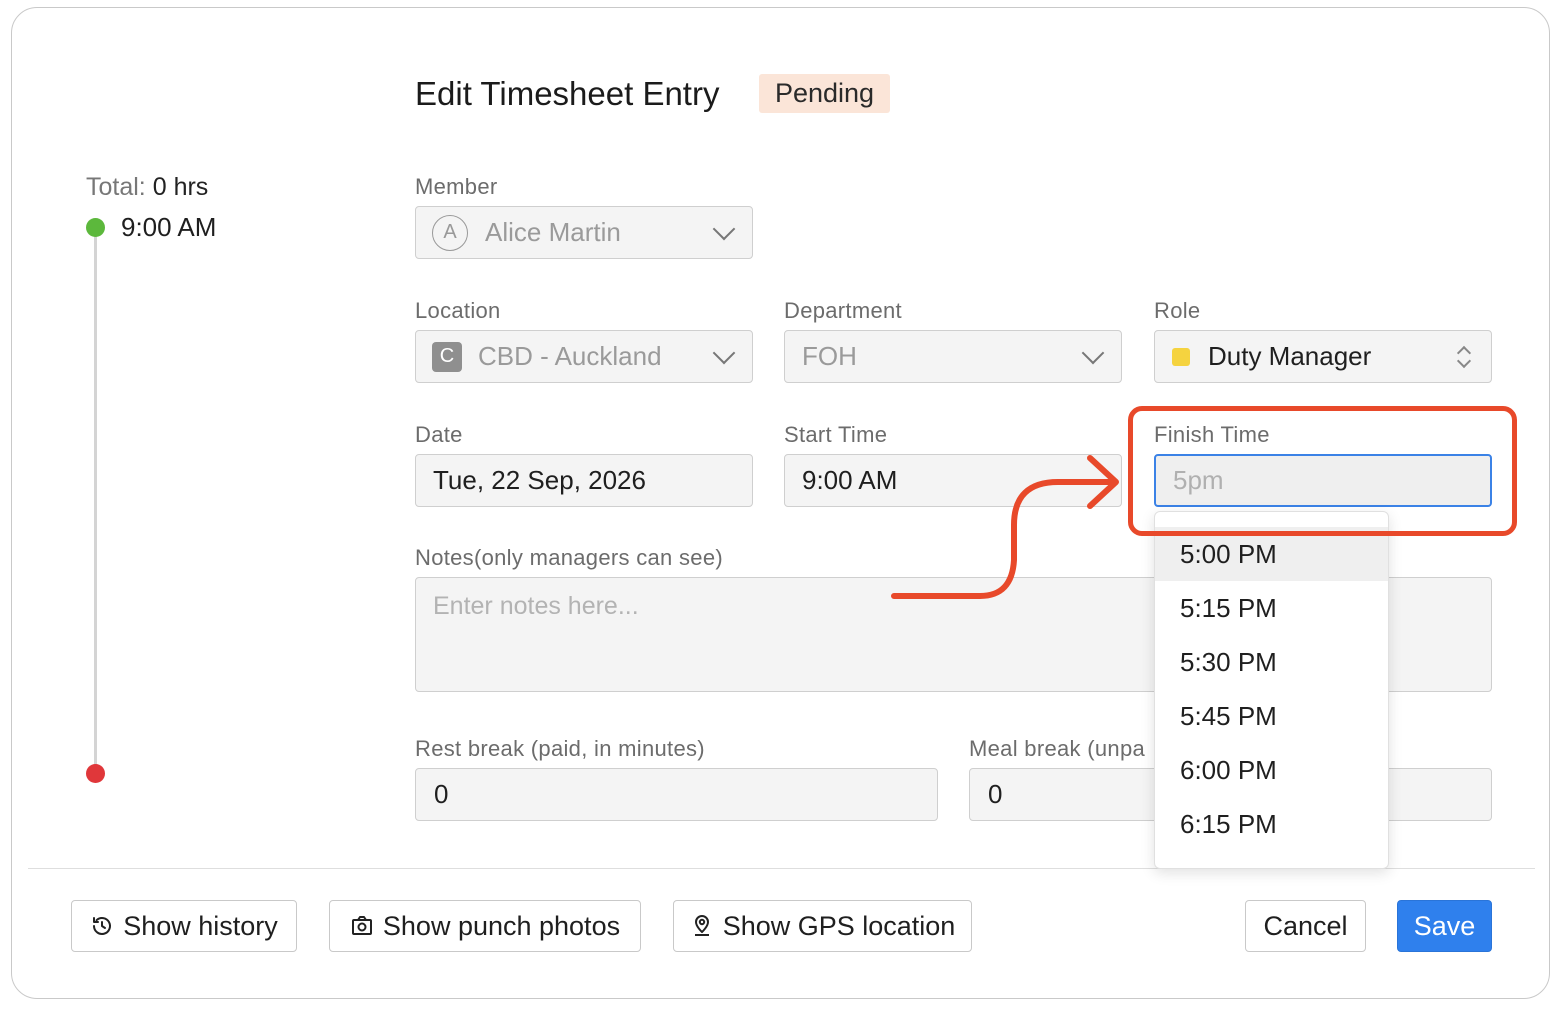  I want to click on annotation-arrow-icon, so click(1005, 527).